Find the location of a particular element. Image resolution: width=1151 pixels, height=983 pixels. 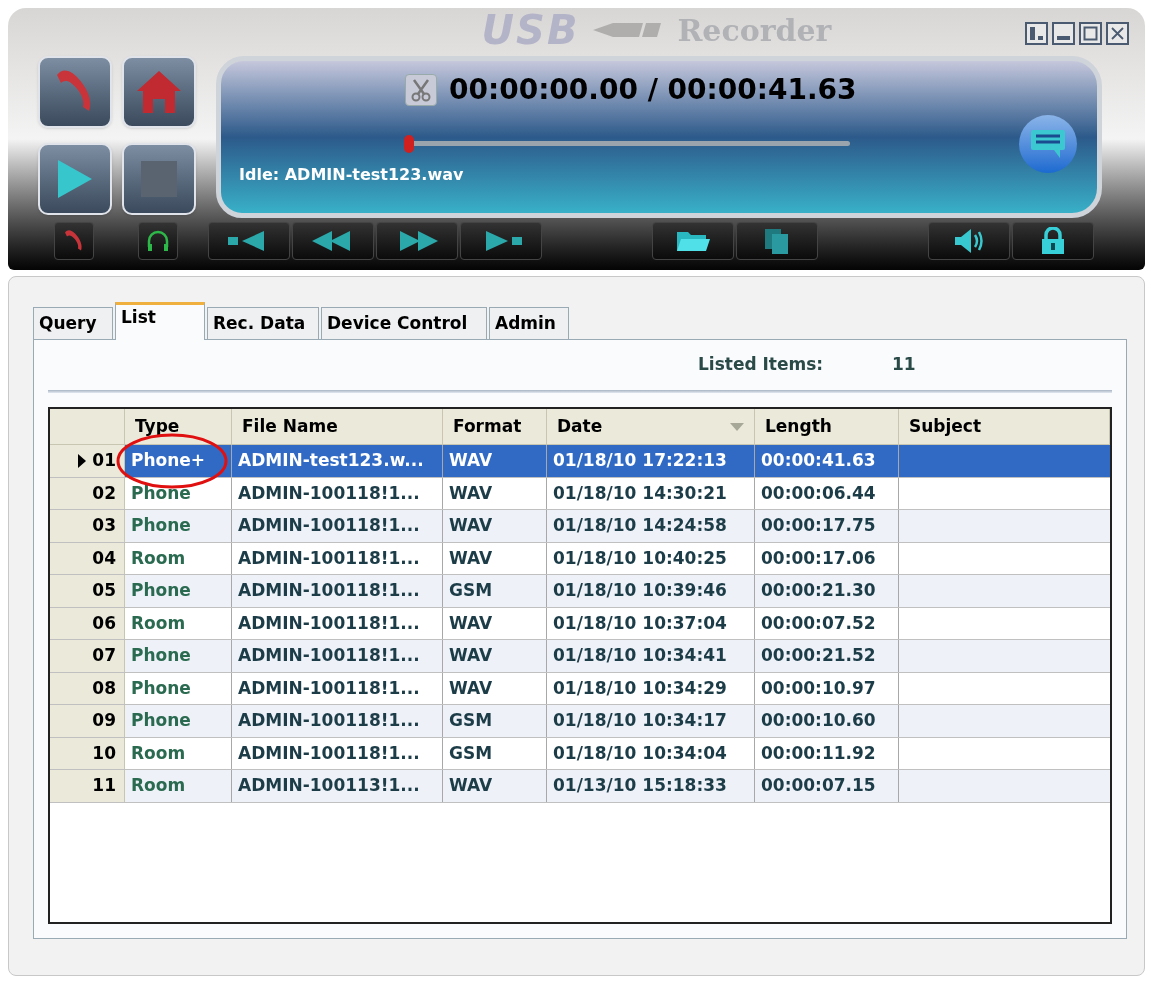

minimize-button is located at coordinates (1063, 33).